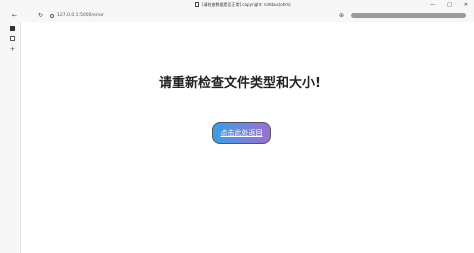  Describe the element at coordinates (341, 15) in the screenshot. I see `zoom-icon: ⊕` at that location.